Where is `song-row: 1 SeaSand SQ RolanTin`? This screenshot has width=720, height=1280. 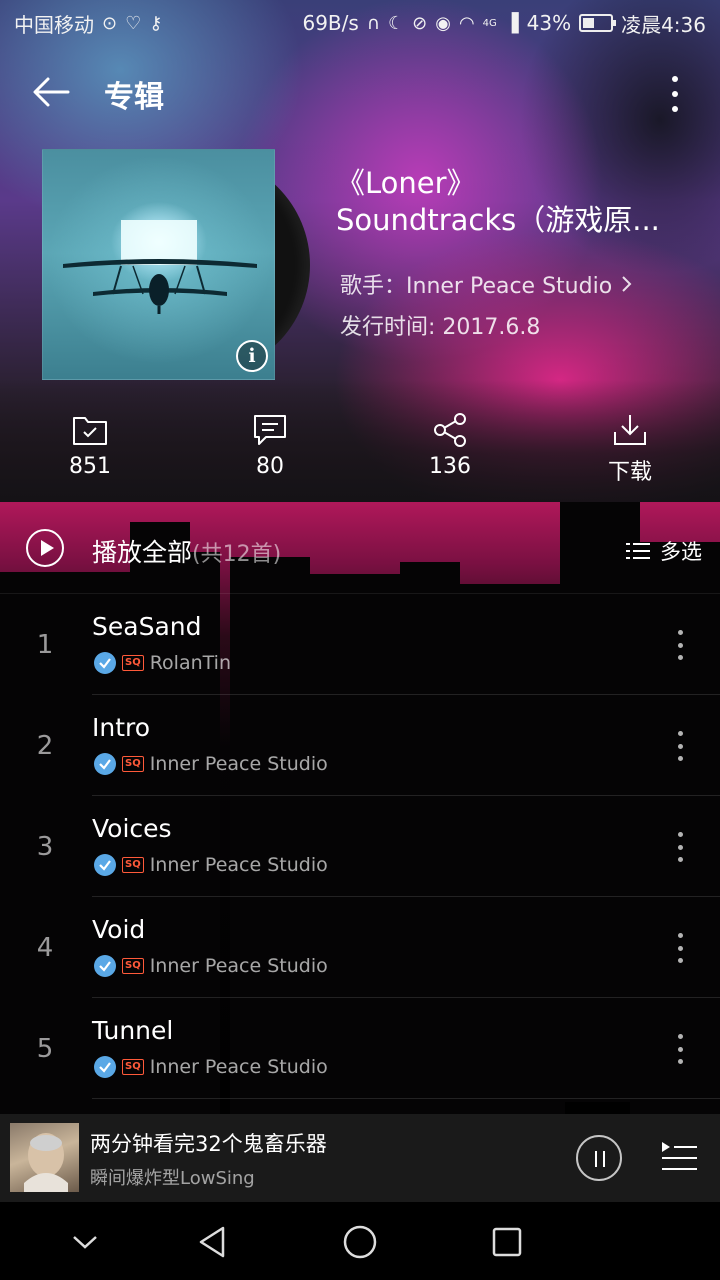
song-row: 1 SeaSand SQ RolanTin is located at coordinates (360, 644).